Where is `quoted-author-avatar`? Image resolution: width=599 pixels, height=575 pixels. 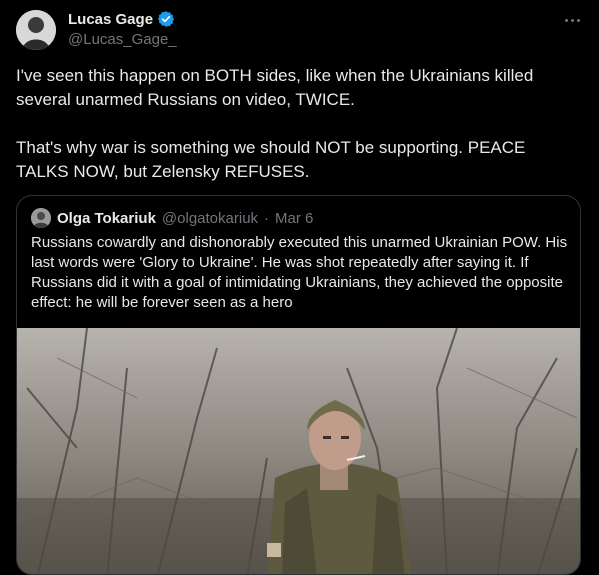 quoted-author-avatar is located at coordinates (41, 218).